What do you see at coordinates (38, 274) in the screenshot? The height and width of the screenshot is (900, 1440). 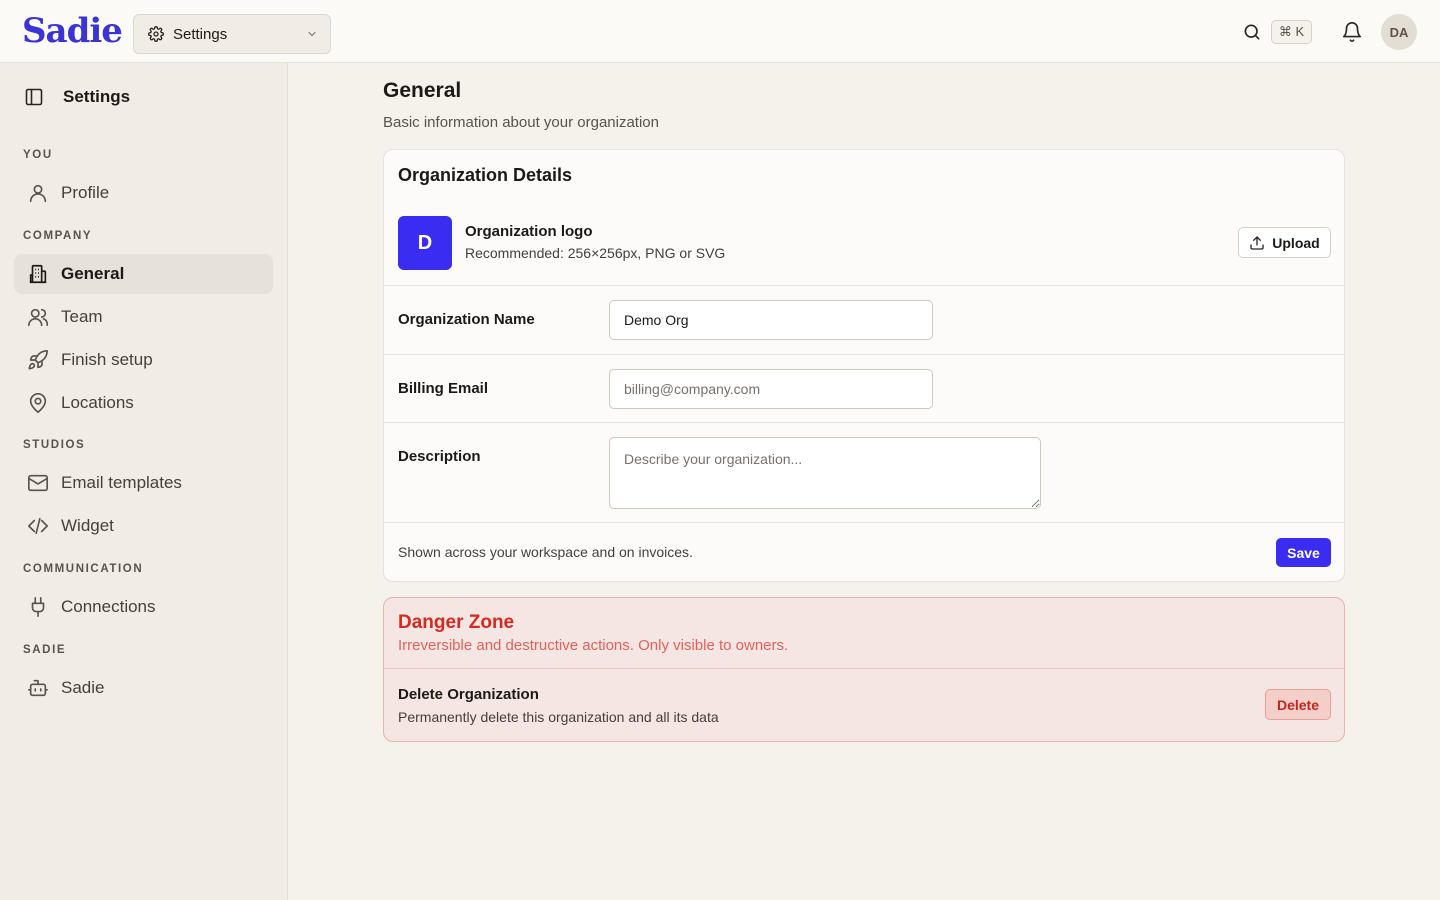 I see `building-icon` at bounding box center [38, 274].